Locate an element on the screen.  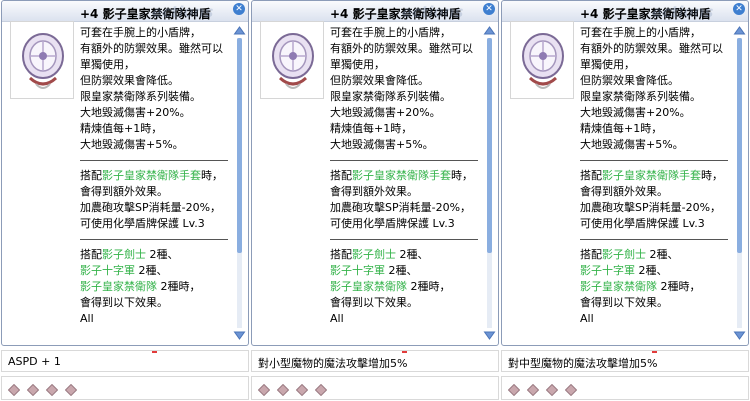
card-effect-text: 對小型魔物的魔法攻擊增加5% is located at coordinates (333, 363).